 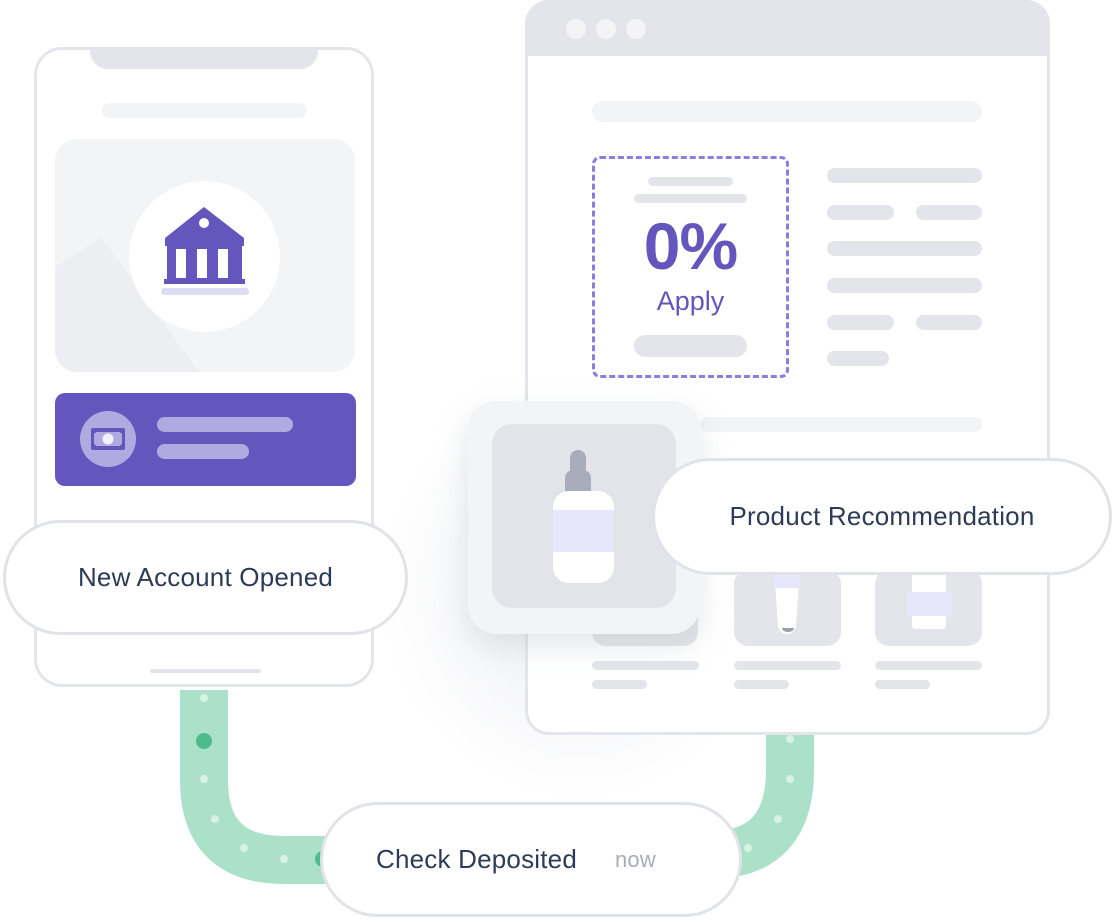 I want to click on event-pill-check-deposited: Check Deposited now, so click(x=531, y=859).